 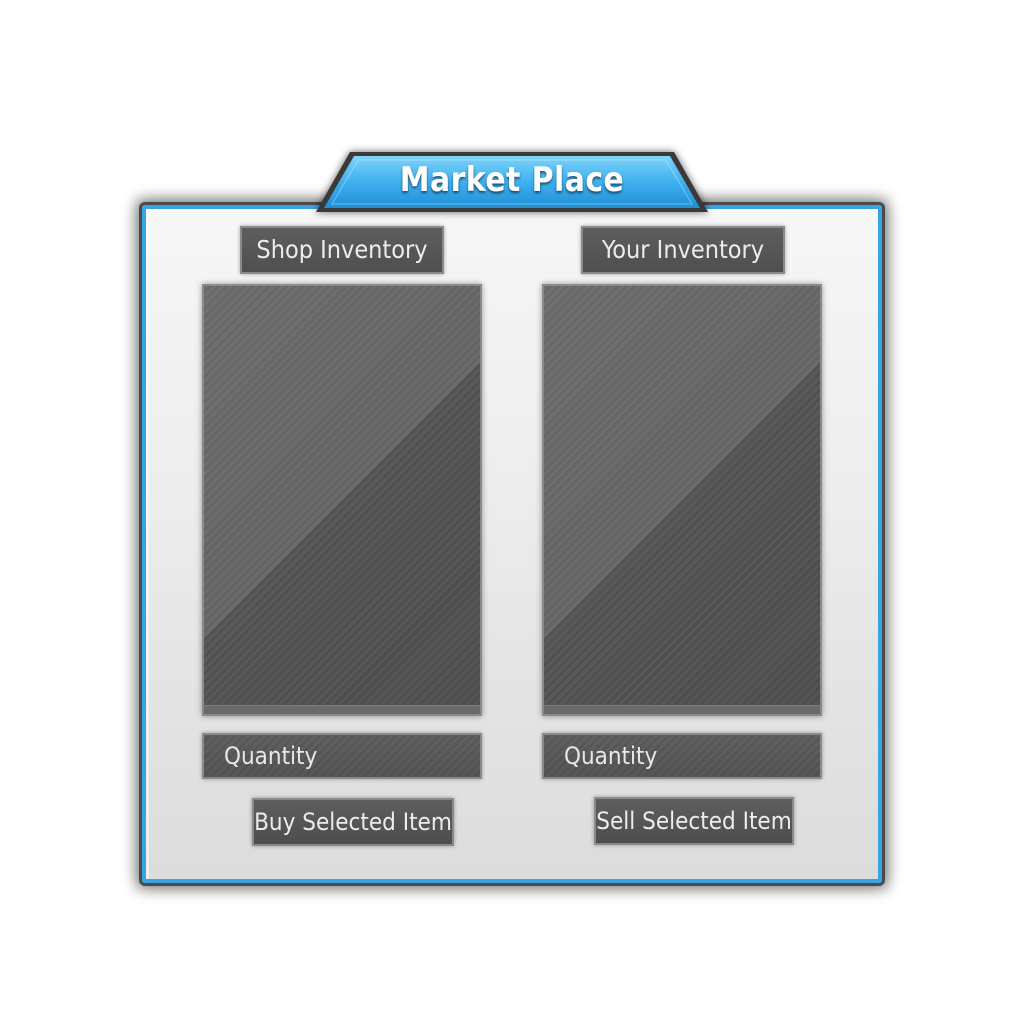 What do you see at coordinates (353, 822) in the screenshot?
I see `buy-selected-item-button: Buy Selected Item` at bounding box center [353, 822].